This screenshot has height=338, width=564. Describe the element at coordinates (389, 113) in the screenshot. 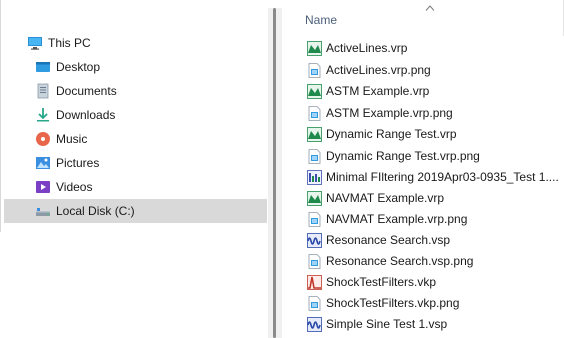

I see `file-name: ASTM Example.vrp.png` at that location.